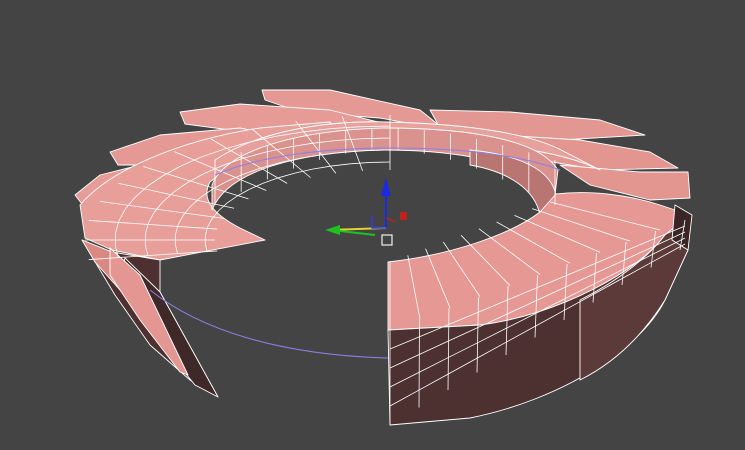 The image size is (745, 450). Describe the element at coordinates (387, 240) in the screenshot. I see `pivot-box-icon` at that location.